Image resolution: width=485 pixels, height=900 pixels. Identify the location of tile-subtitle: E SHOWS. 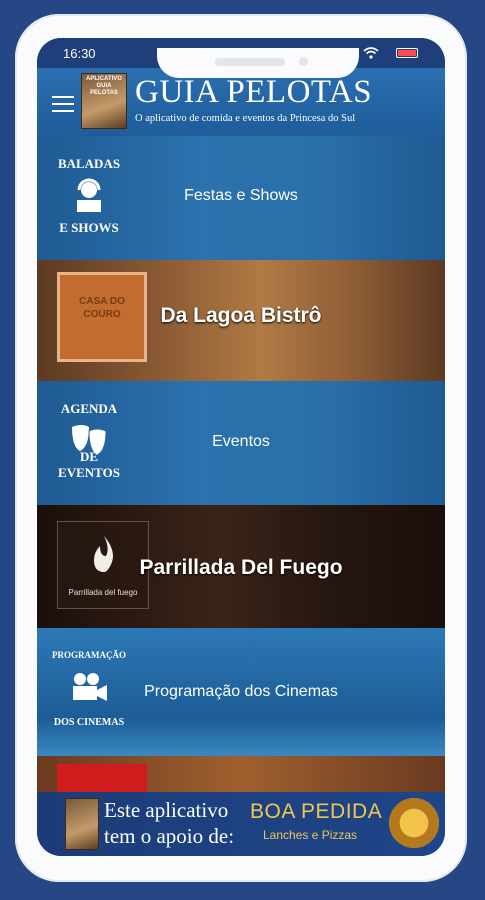
(89, 227).